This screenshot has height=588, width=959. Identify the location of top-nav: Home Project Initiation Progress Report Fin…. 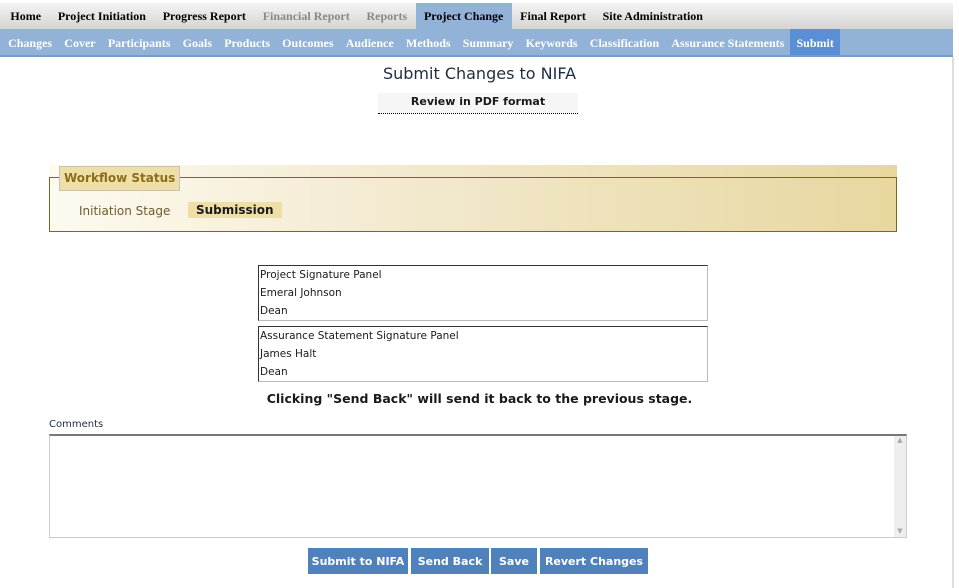
(476, 16).